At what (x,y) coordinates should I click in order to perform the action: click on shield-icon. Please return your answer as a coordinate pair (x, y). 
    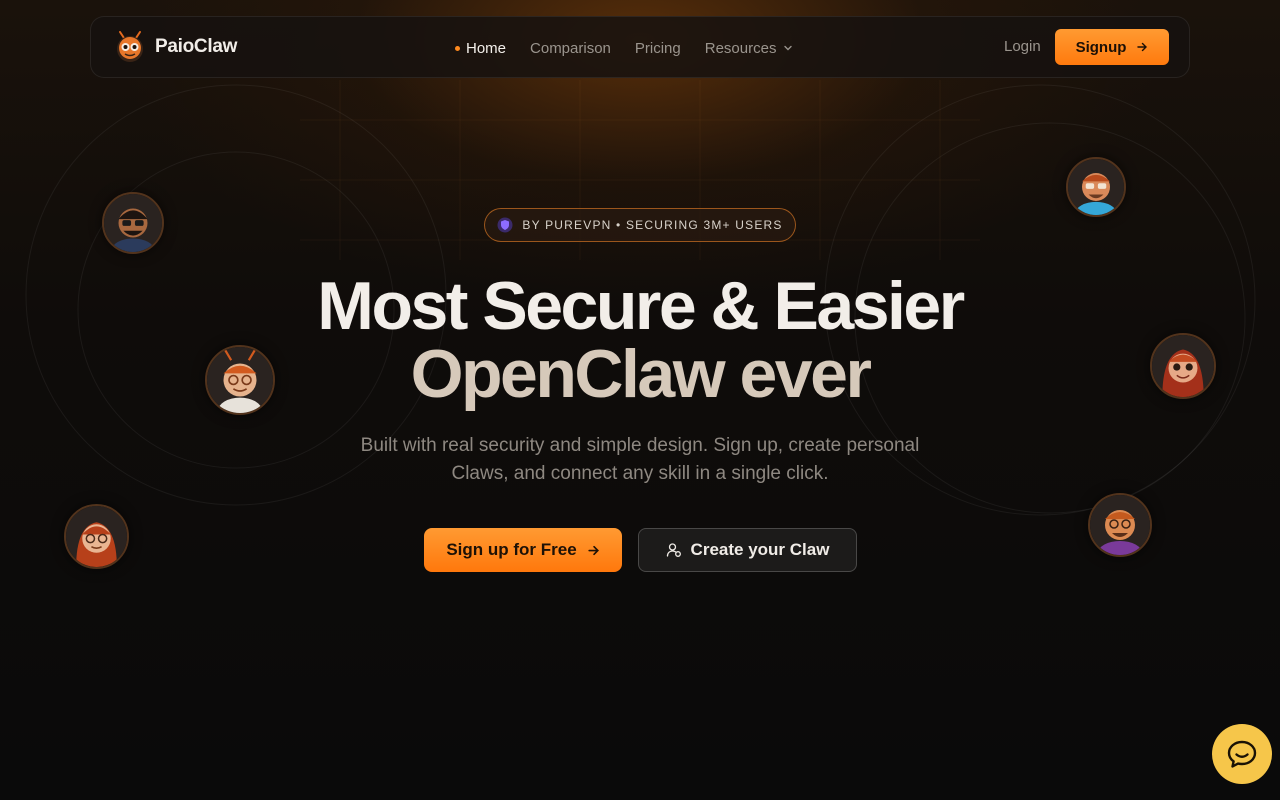
    Looking at the image, I should click on (505, 225).